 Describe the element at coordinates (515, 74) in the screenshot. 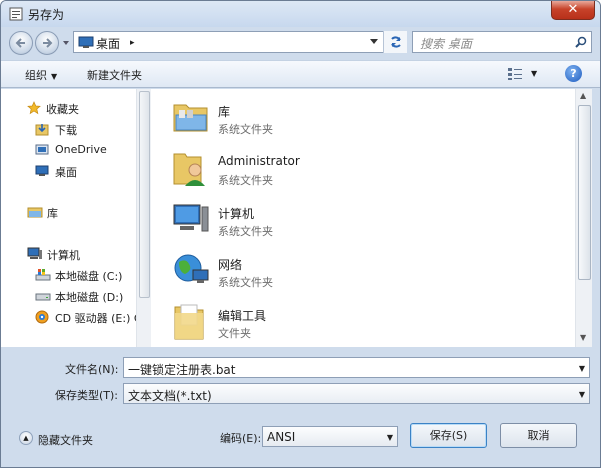

I see `view-options-icon` at that location.